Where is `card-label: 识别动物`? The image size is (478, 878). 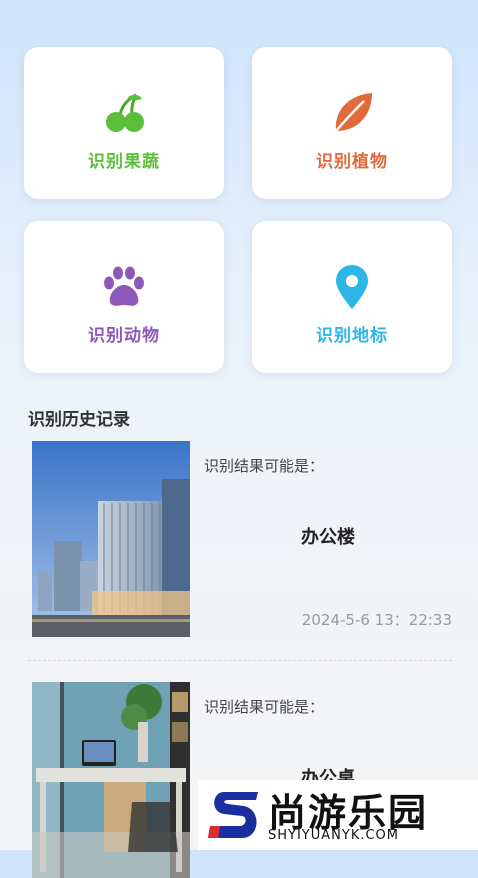
card-label: 识别动物 is located at coordinates (124, 336).